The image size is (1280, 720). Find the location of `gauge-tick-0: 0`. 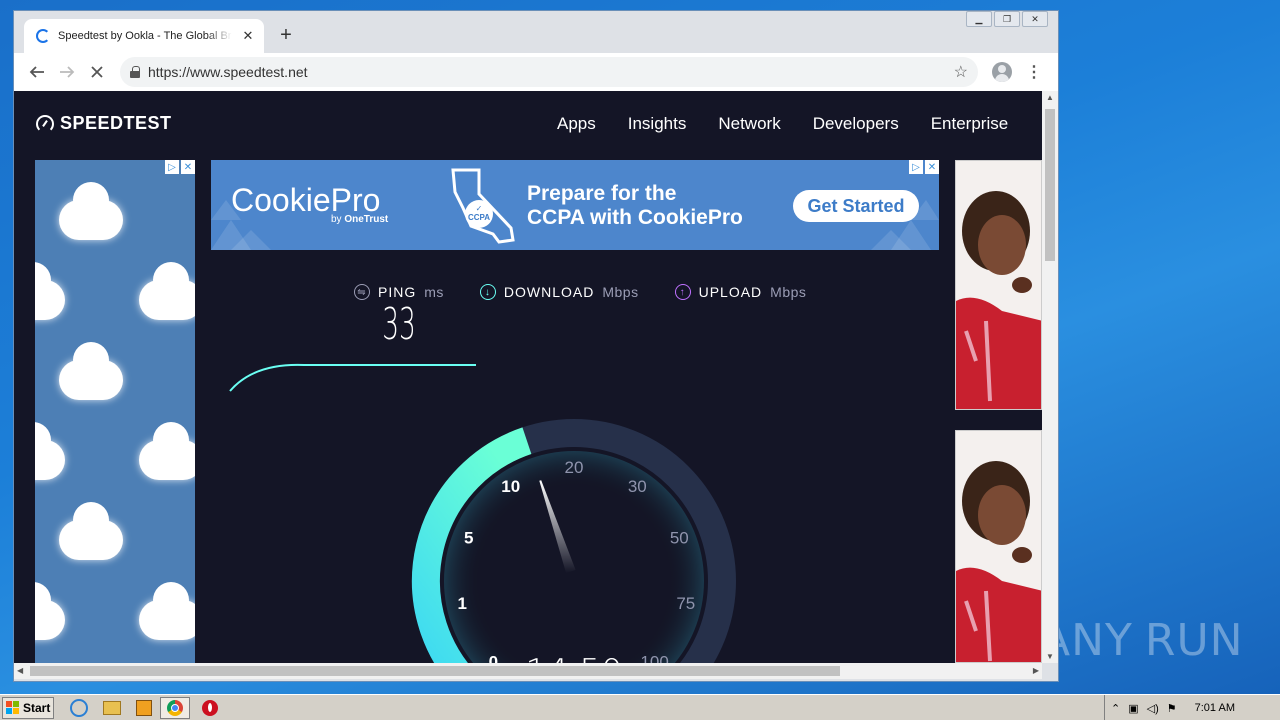

gauge-tick-0: 0 is located at coordinates (493, 658).